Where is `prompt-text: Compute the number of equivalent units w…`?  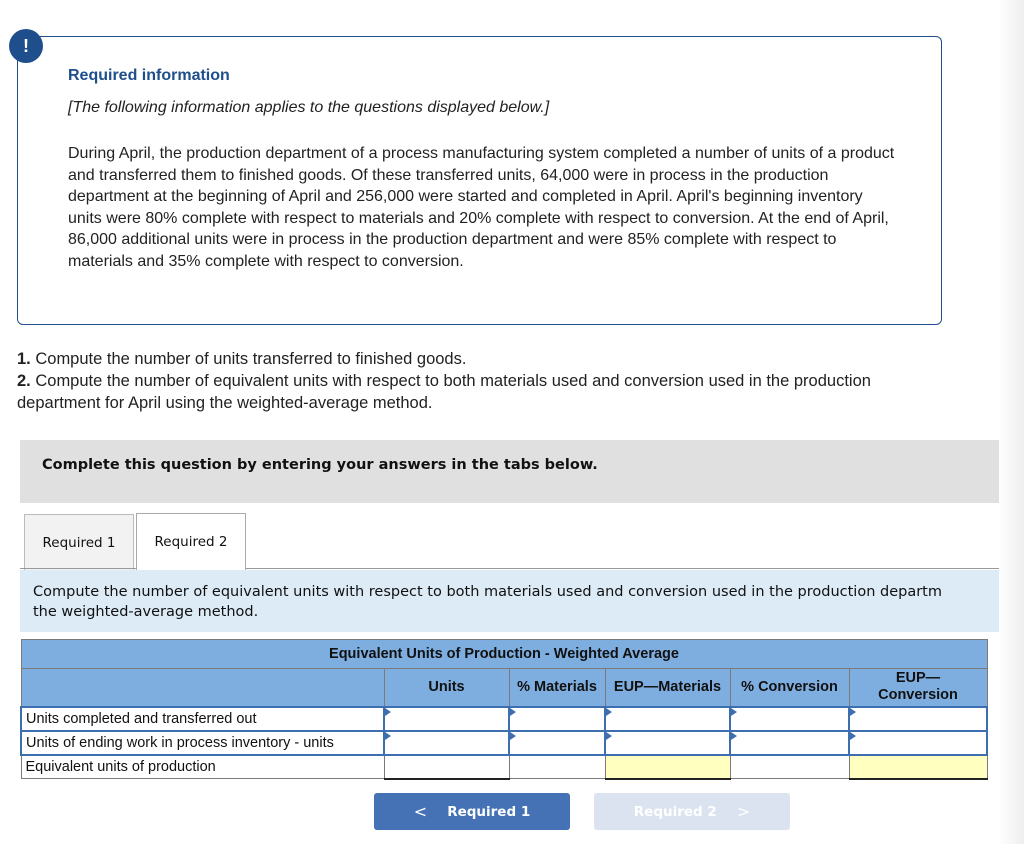 prompt-text: Compute the number of equivalent units w… is located at coordinates (516, 602).